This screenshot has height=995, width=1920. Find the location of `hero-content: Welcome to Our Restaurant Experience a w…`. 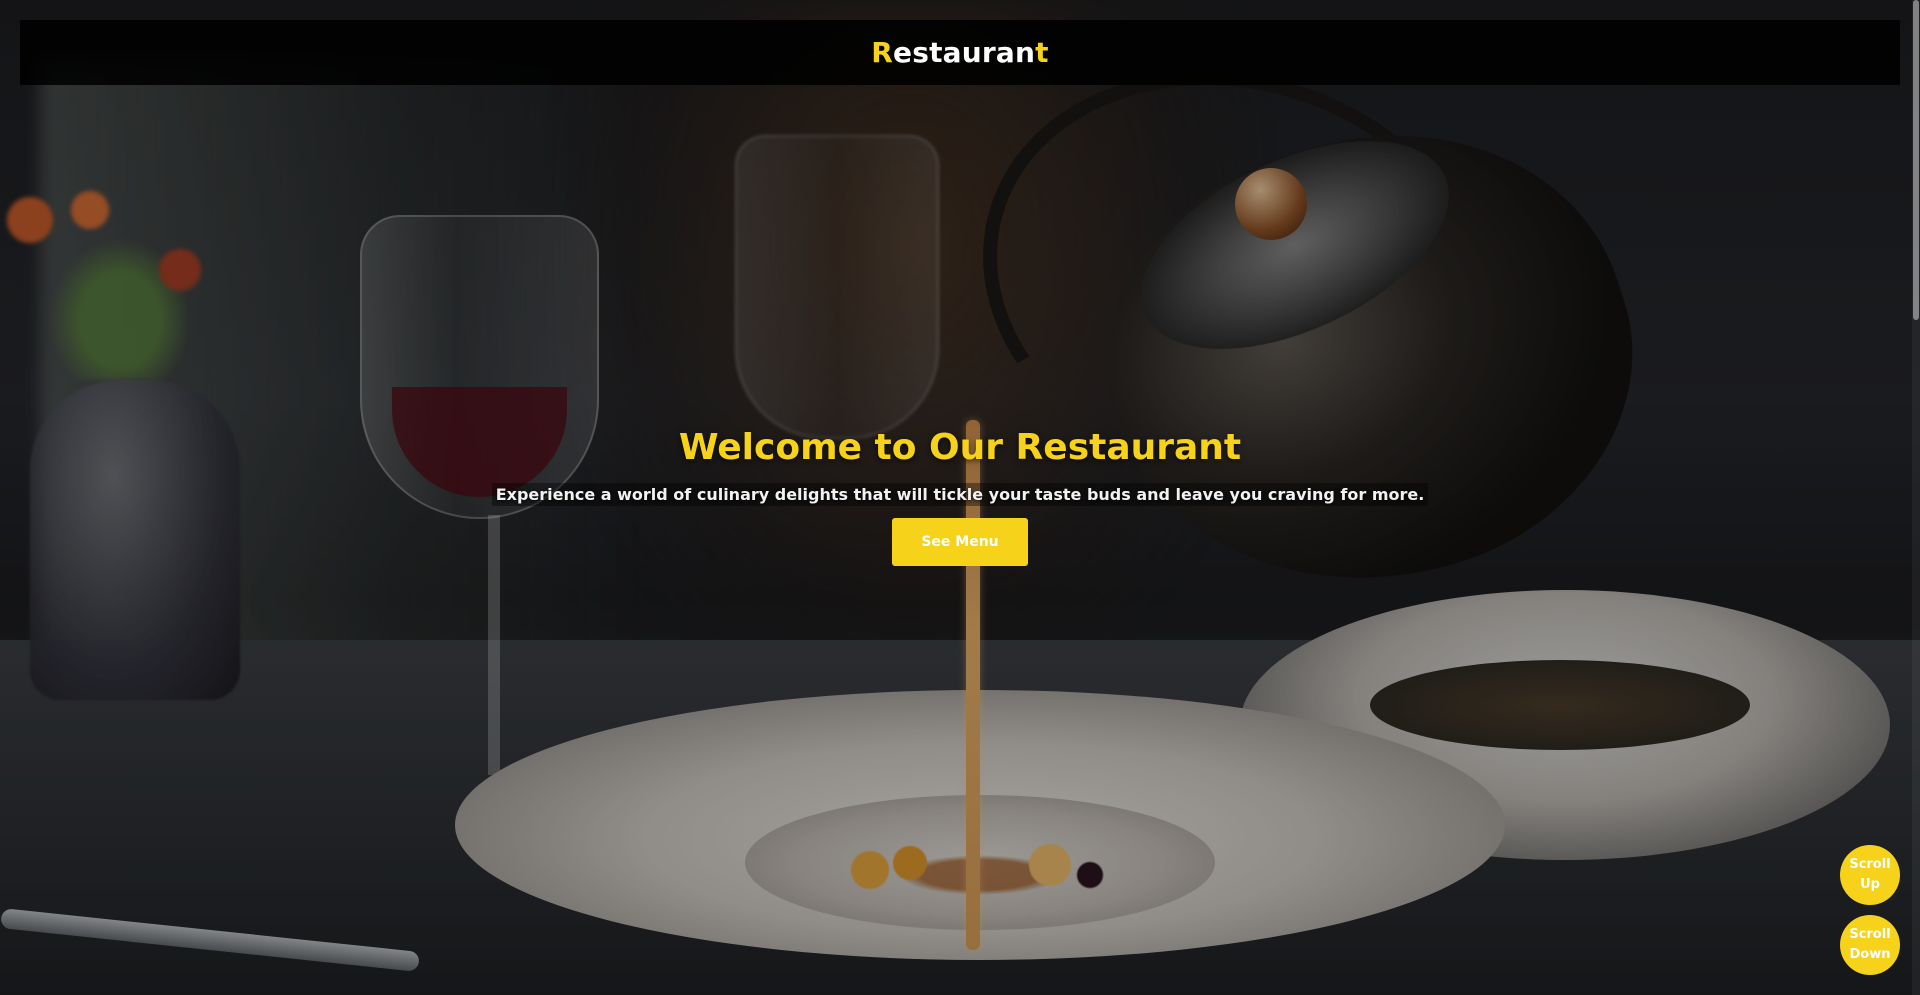

hero-content: Welcome to Our Restaurant Experience a w… is located at coordinates (960, 493).